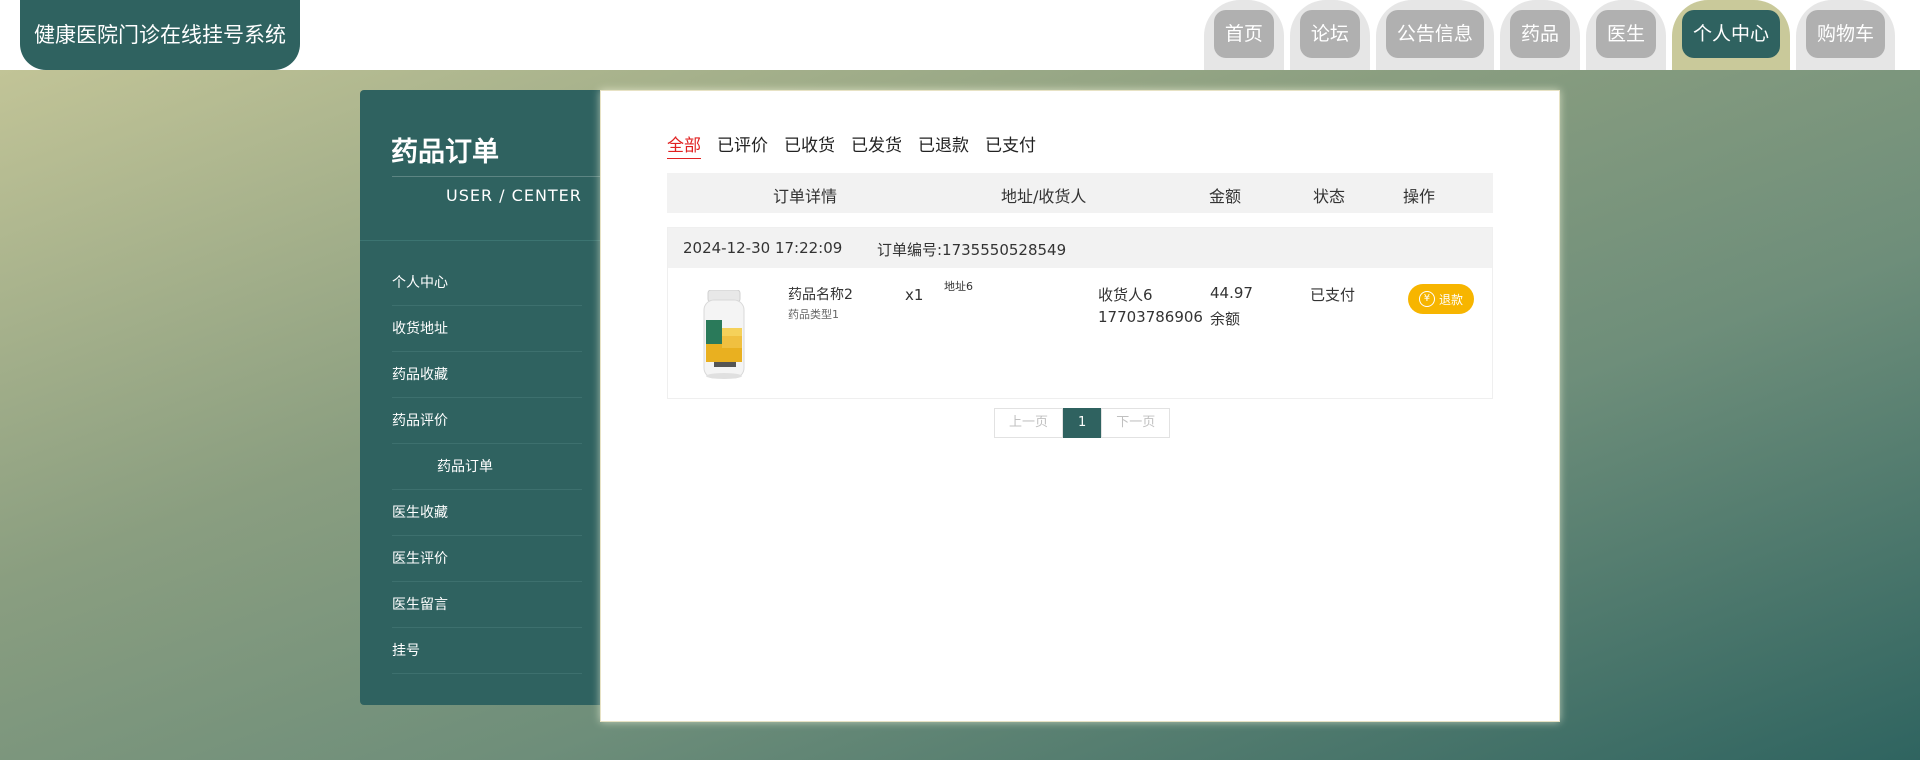 This screenshot has width=1920, height=760. I want to click on sidebar-item-medicine-orders: 药品订单, so click(487, 467).